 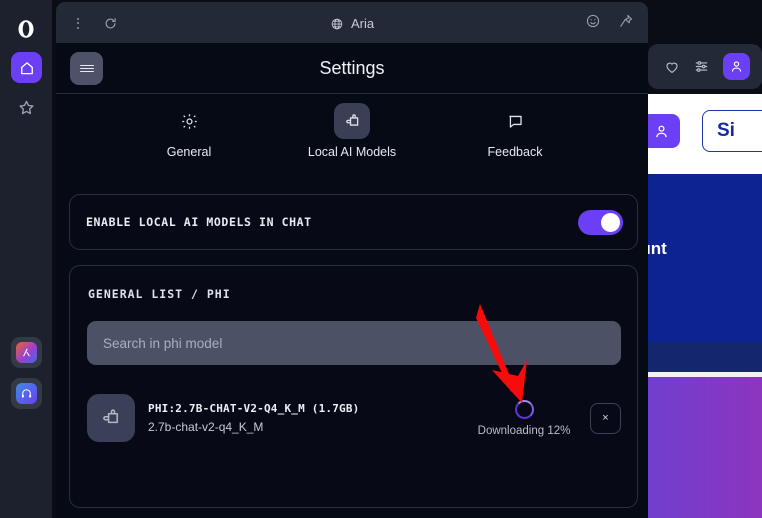 I want to click on tab-general: General, so click(x=189, y=131).